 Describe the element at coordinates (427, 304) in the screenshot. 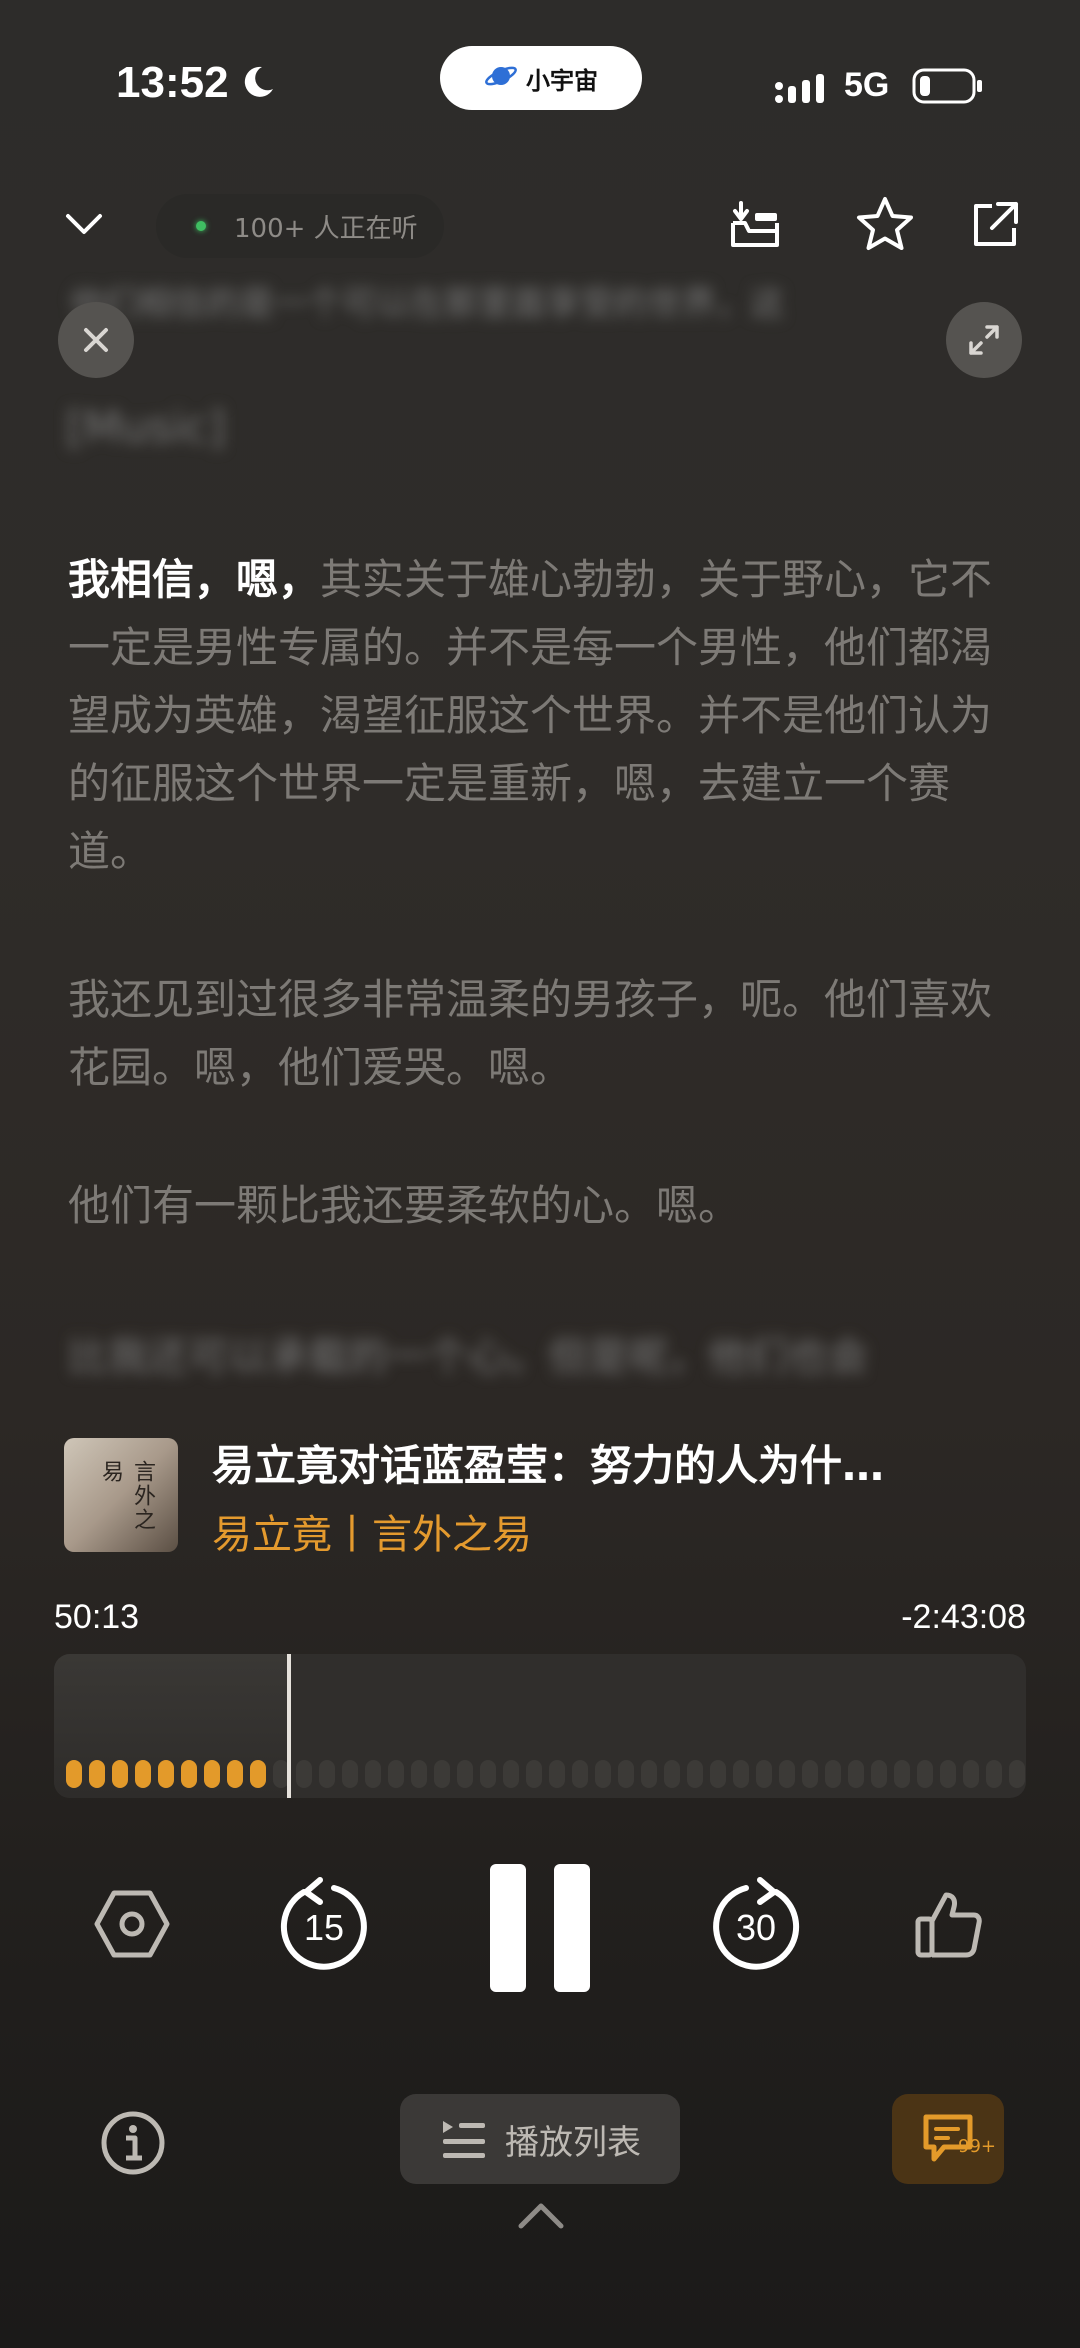

I see `transcript-line-blurred: 他们相信的是一个可以在那里面享受的世界，这` at that location.